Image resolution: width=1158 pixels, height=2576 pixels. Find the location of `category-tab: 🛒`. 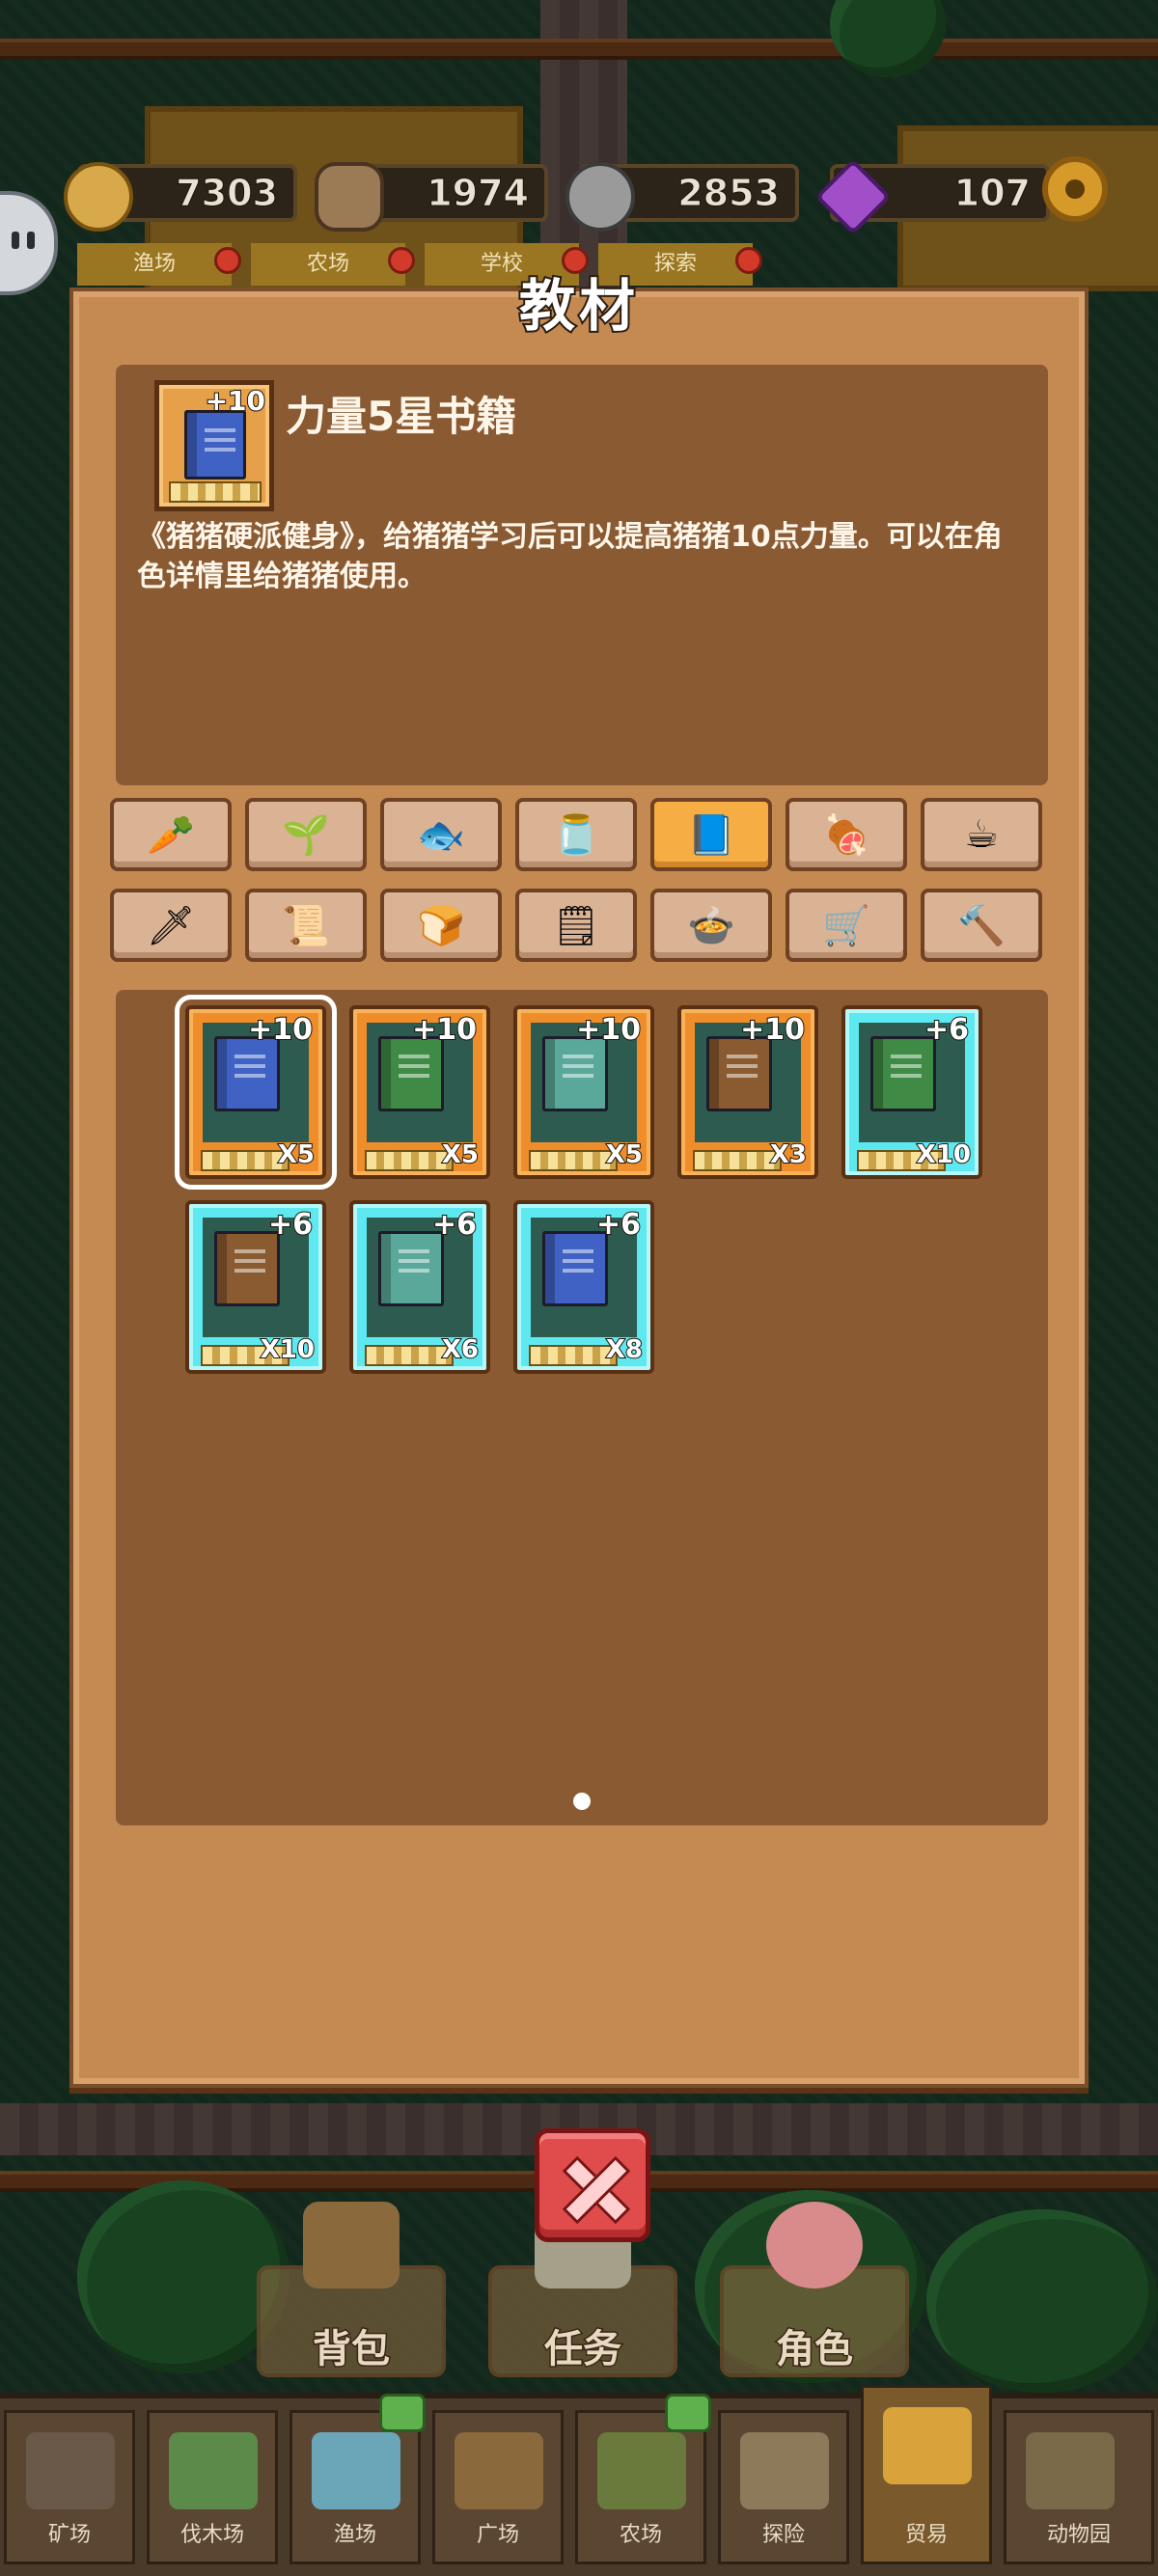

category-tab: 🛒 is located at coordinates (846, 925).